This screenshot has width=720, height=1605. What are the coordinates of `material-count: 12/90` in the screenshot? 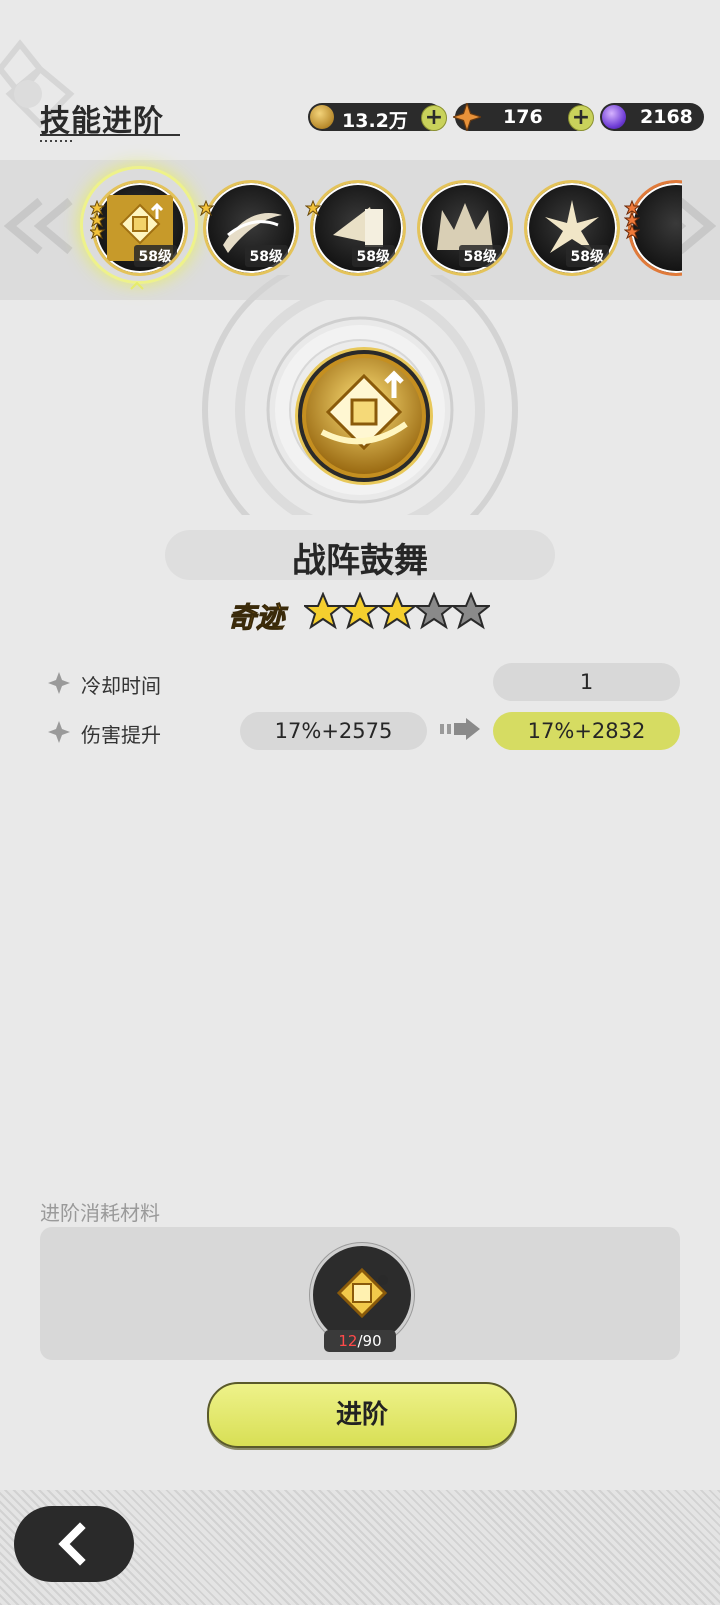 It's located at (360, 1341).